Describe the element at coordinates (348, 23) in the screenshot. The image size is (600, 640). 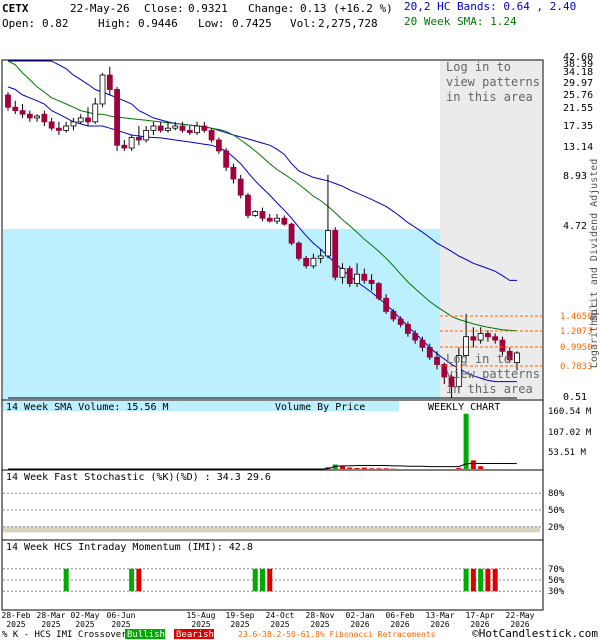
I see `vol-value: 2,275,728` at that location.